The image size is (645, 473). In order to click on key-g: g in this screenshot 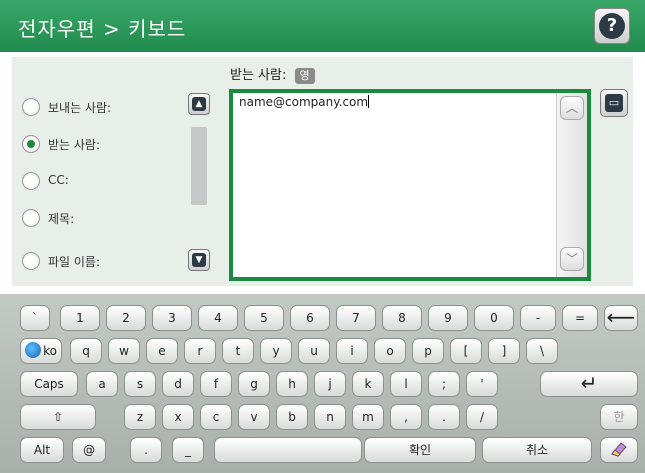, I will do `click(254, 384)`.